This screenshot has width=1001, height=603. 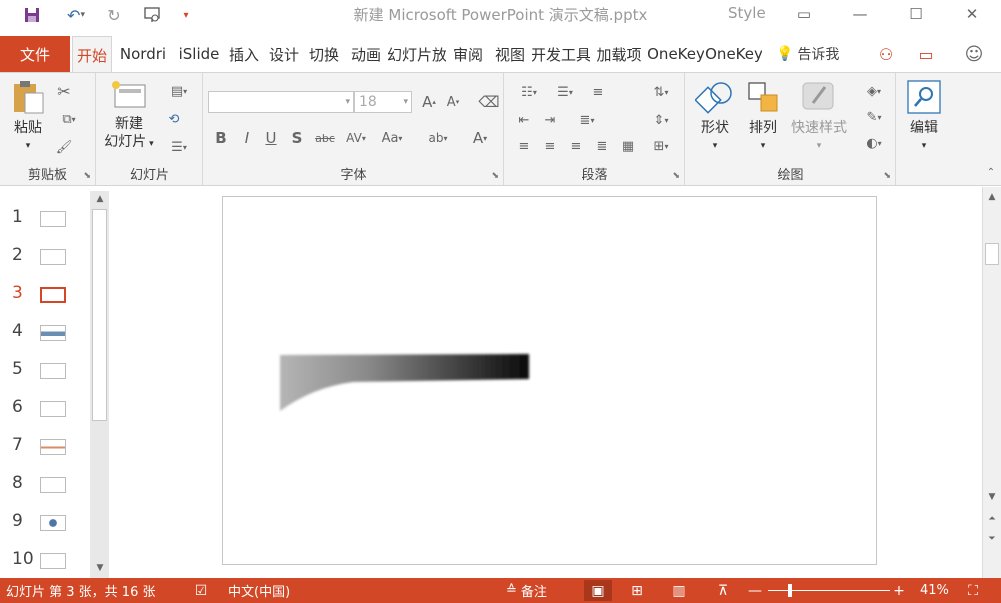 I want to click on thumbnail-row-9: 9, so click(x=45, y=522).